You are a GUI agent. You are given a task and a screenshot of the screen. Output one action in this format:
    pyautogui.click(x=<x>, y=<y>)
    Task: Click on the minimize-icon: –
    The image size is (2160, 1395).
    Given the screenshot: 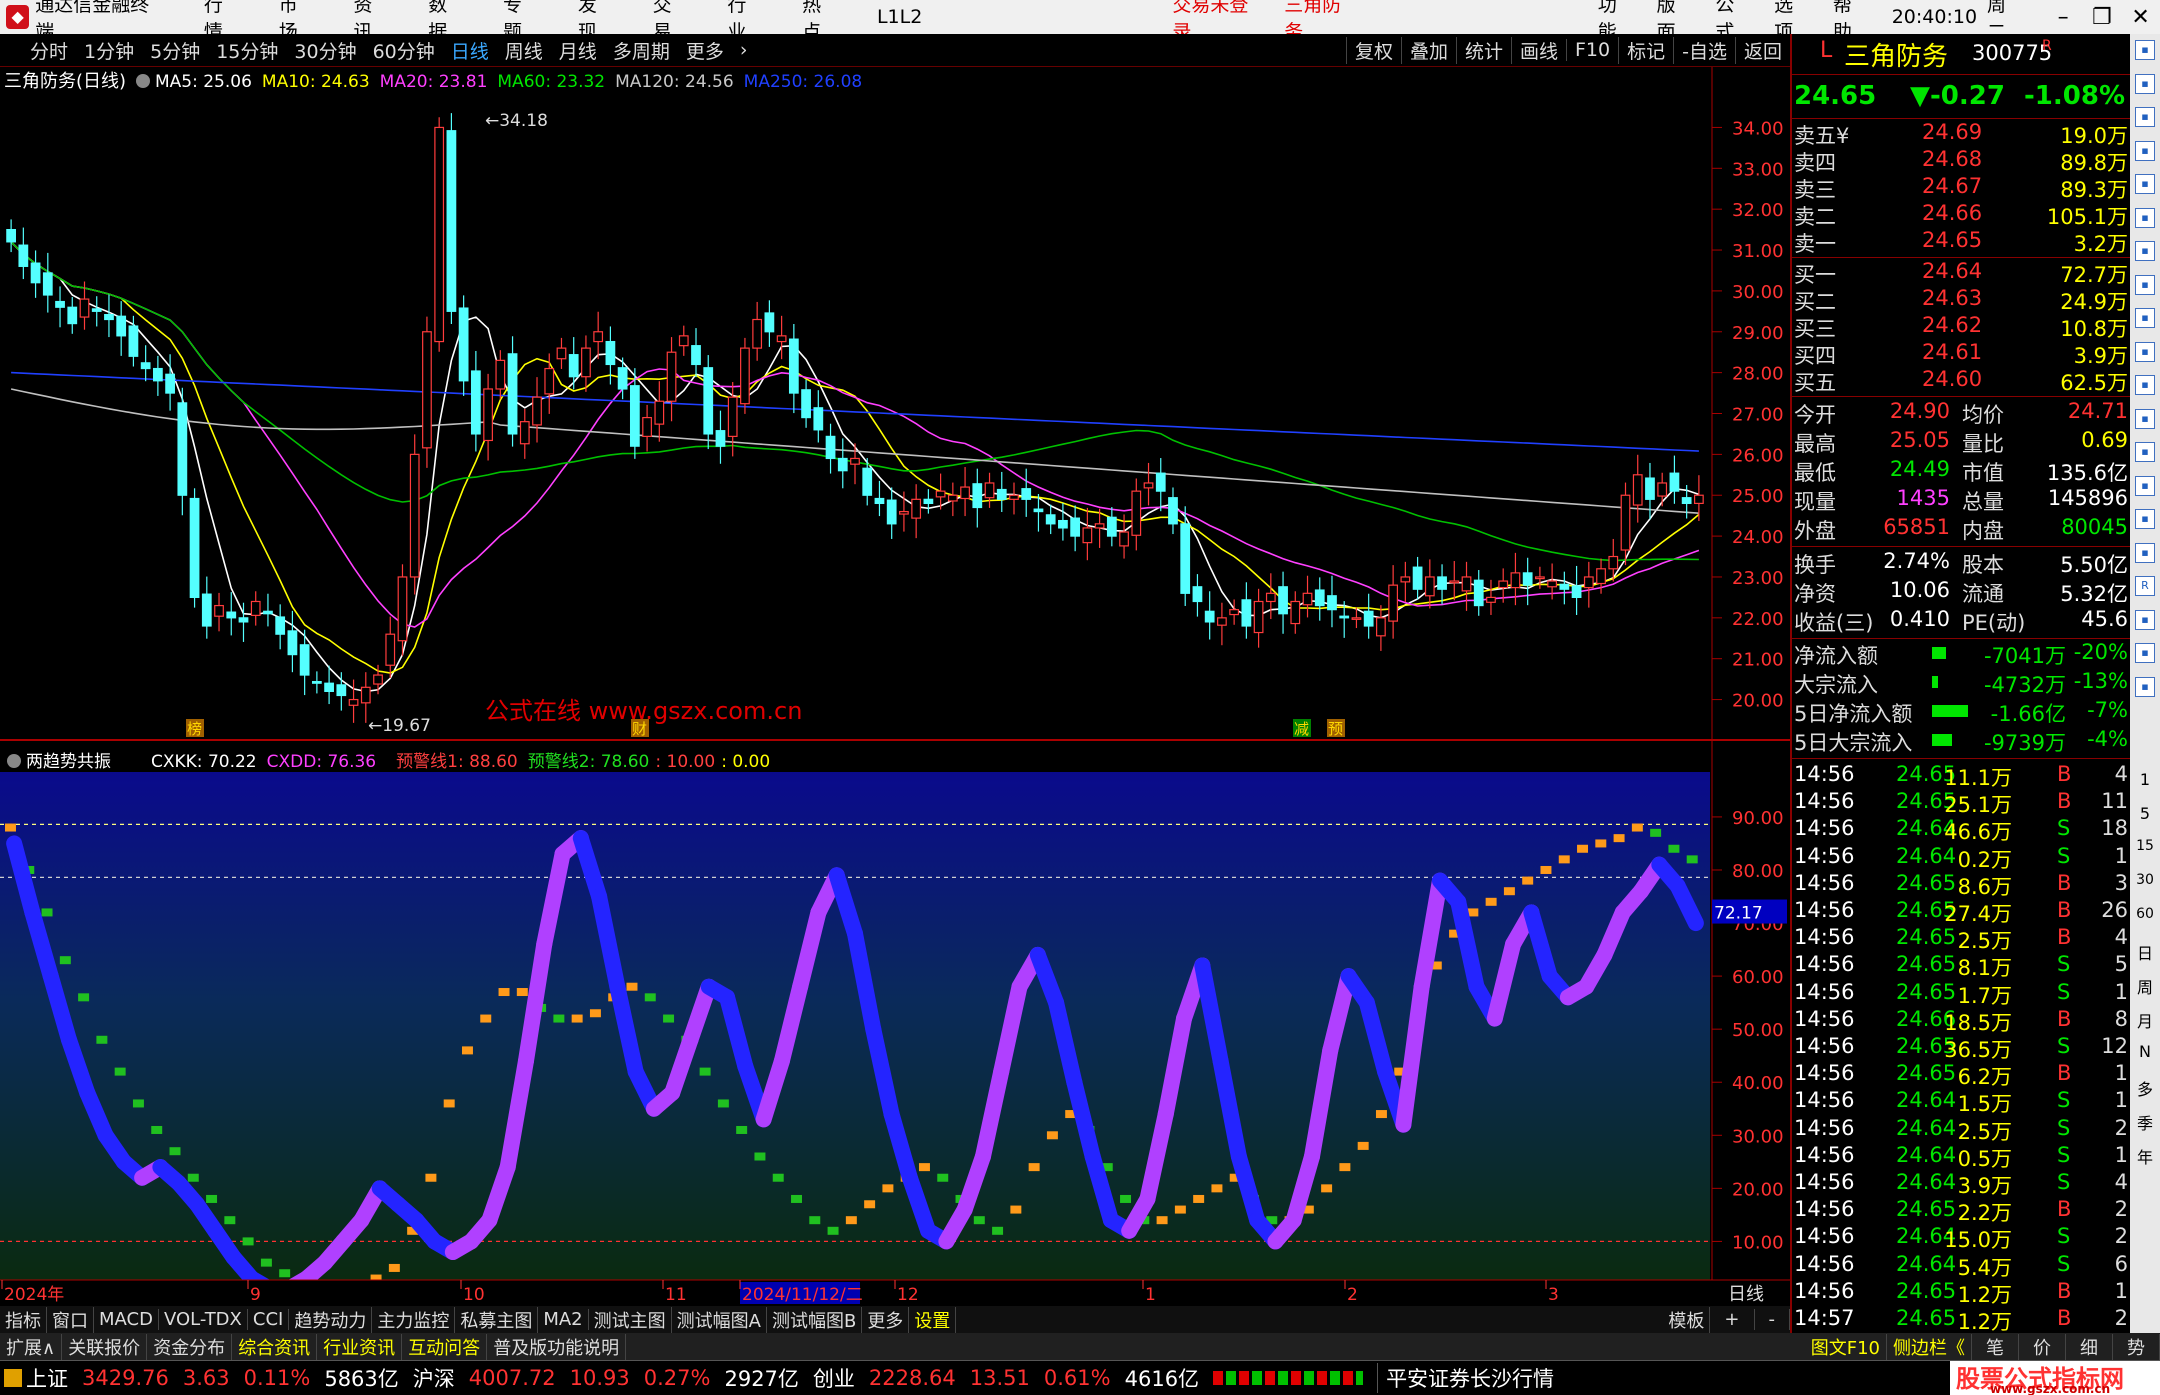 What is the action you would take?
    pyautogui.click(x=2063, y=17)
    